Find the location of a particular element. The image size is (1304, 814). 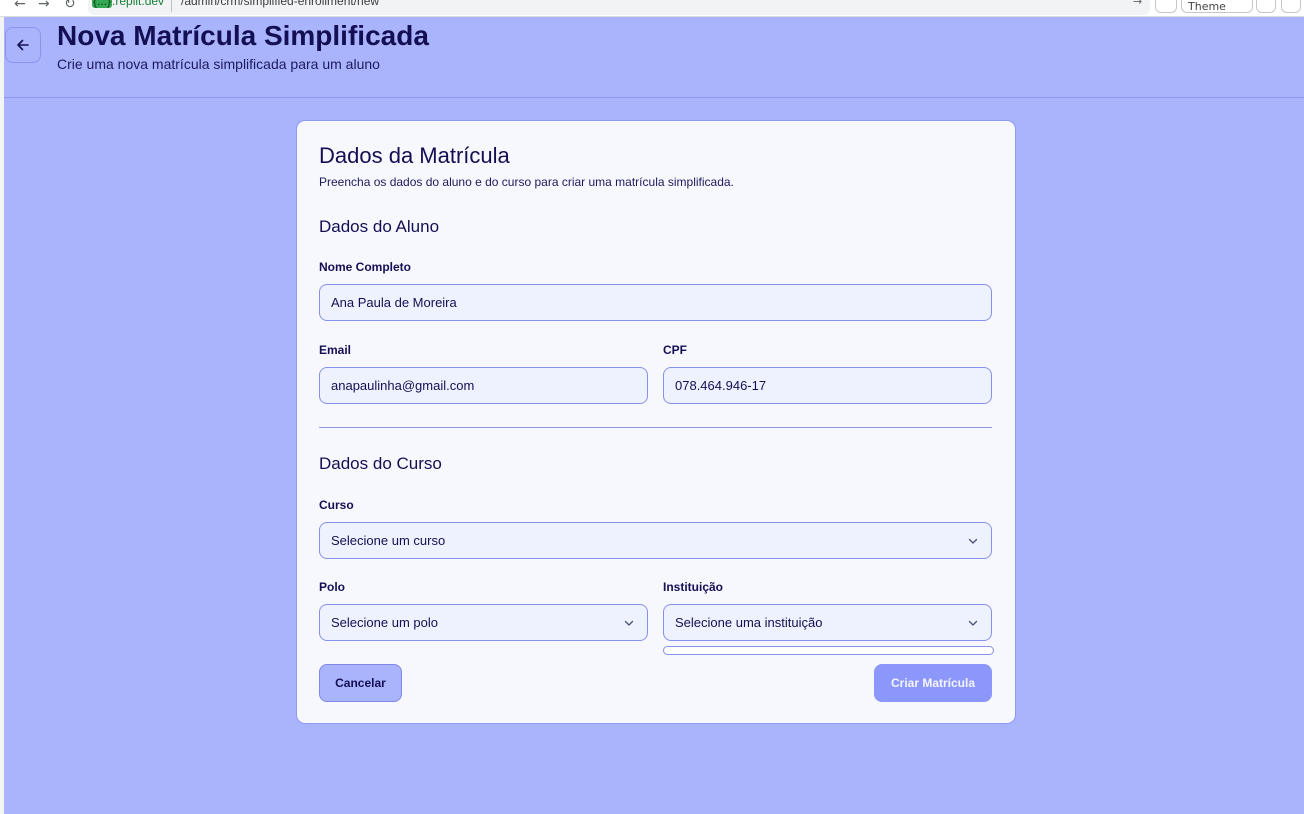

arrow-left-icon is located at coordinates (23, 45).